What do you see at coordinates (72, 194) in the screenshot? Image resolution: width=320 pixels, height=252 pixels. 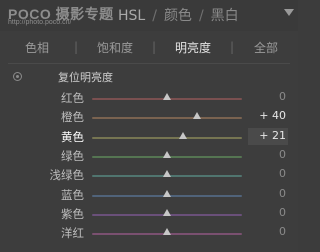 I see `slider-label: 蓝色` at bounding box center [72, 194].